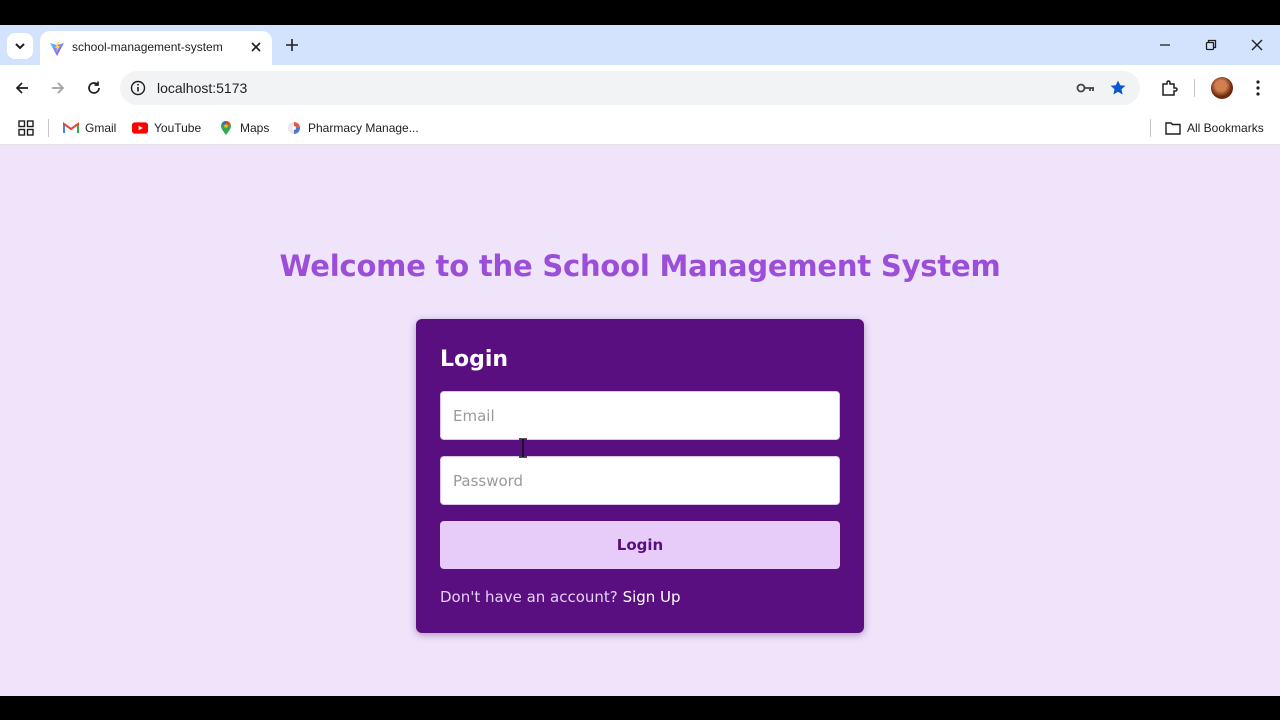 The image size is (1280, 720). I want to click on arrow-left-icon, so click(21, 88).